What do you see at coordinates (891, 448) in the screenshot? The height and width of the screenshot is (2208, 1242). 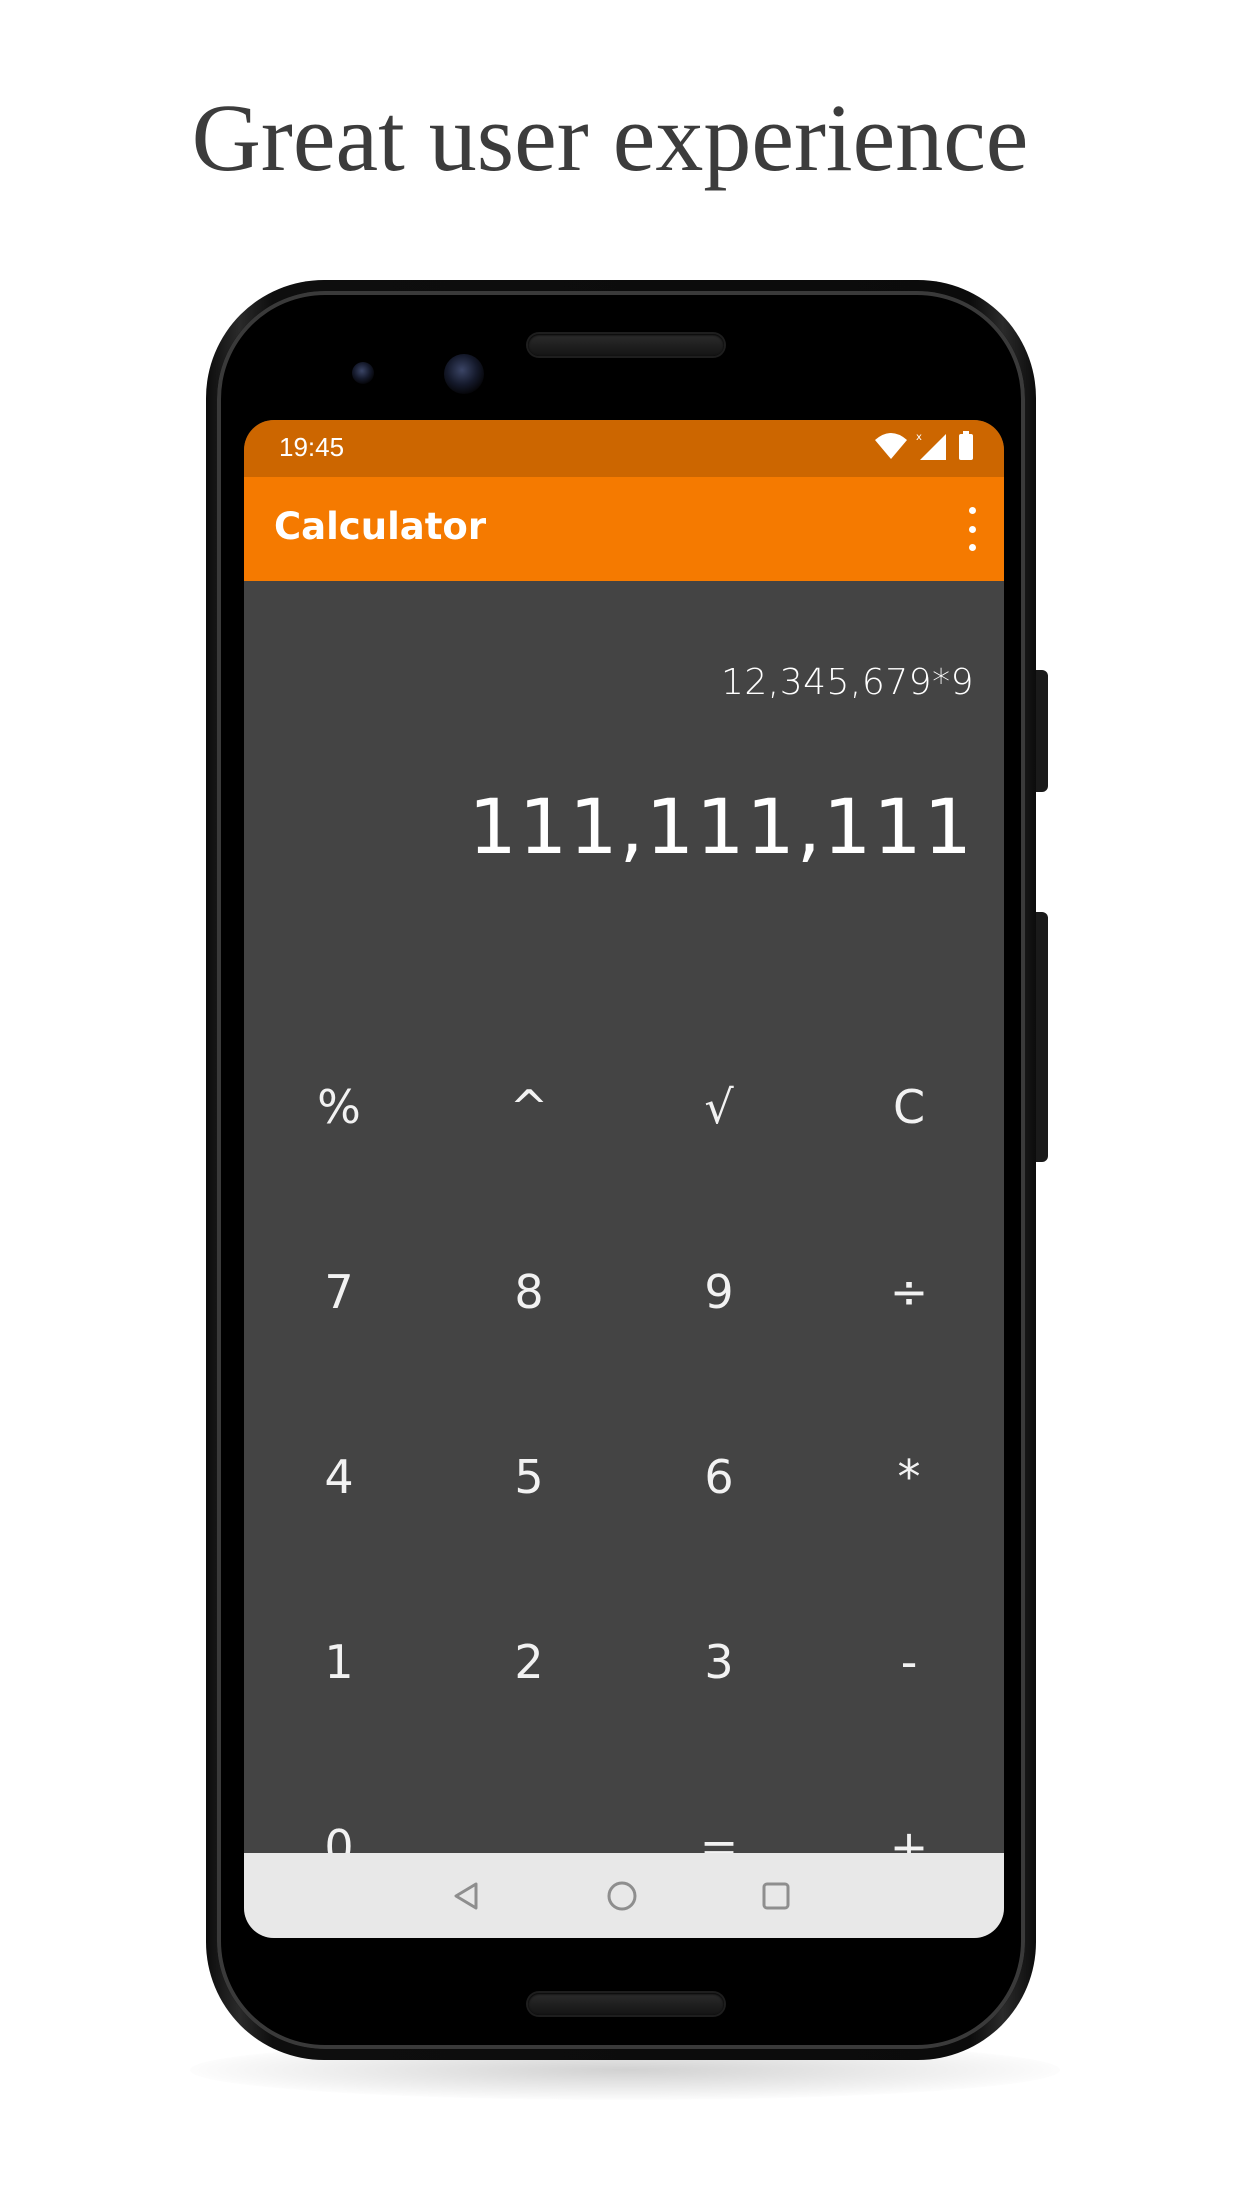 I see `wifi-icon` at bounding box center [891, 448].